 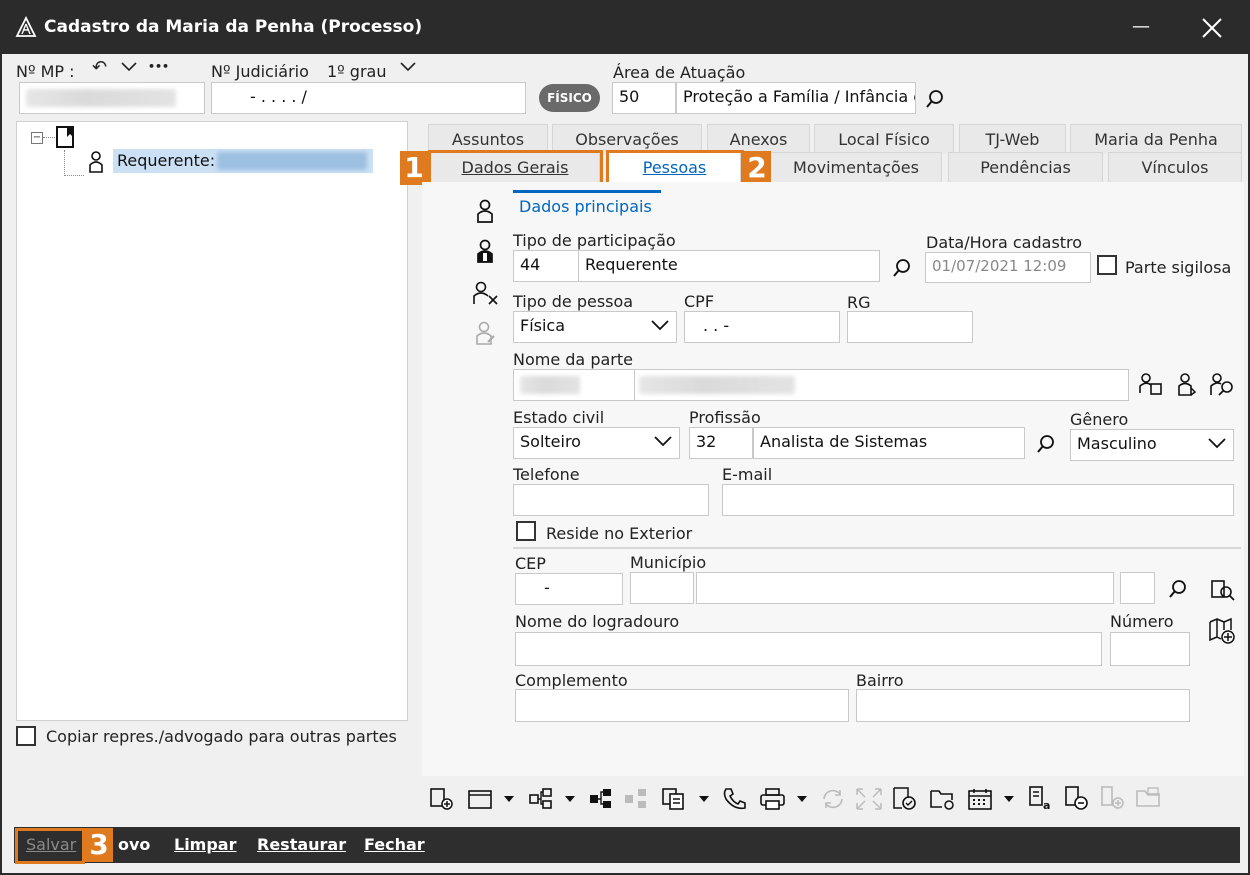 What do you see at coordinates (905, 799) in the screenshot?
I see `seal-search-icon` at bounding box center [905, 799].